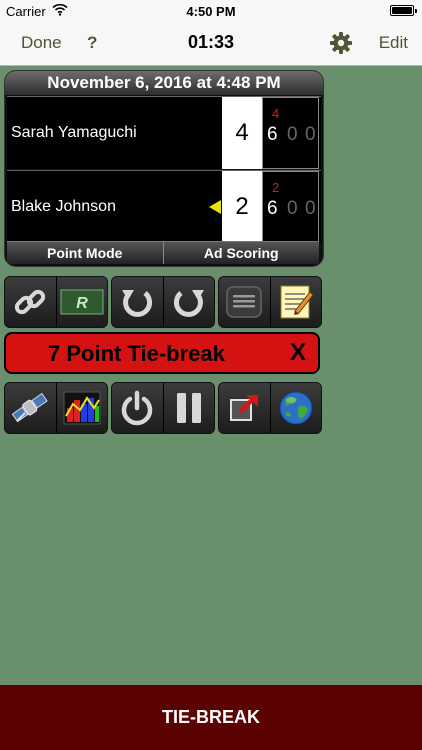  What do you see at coordinates (276, 187) in the screenshot?
I see `tiebreak-score: 2` at bounding box center [276, 187].